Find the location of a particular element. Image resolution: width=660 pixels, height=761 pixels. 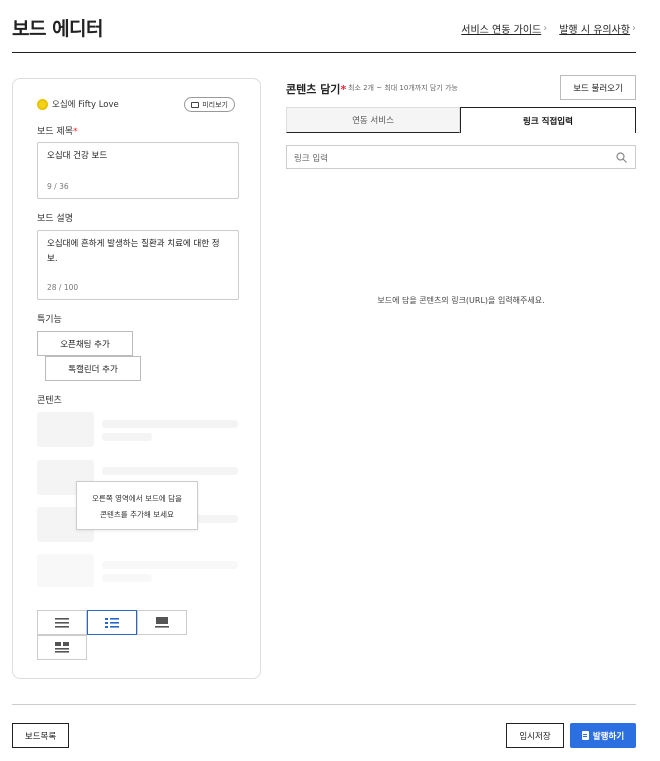

add-open-chat-button: 오픈채팅 추가 is located at coordinates (85, 343).